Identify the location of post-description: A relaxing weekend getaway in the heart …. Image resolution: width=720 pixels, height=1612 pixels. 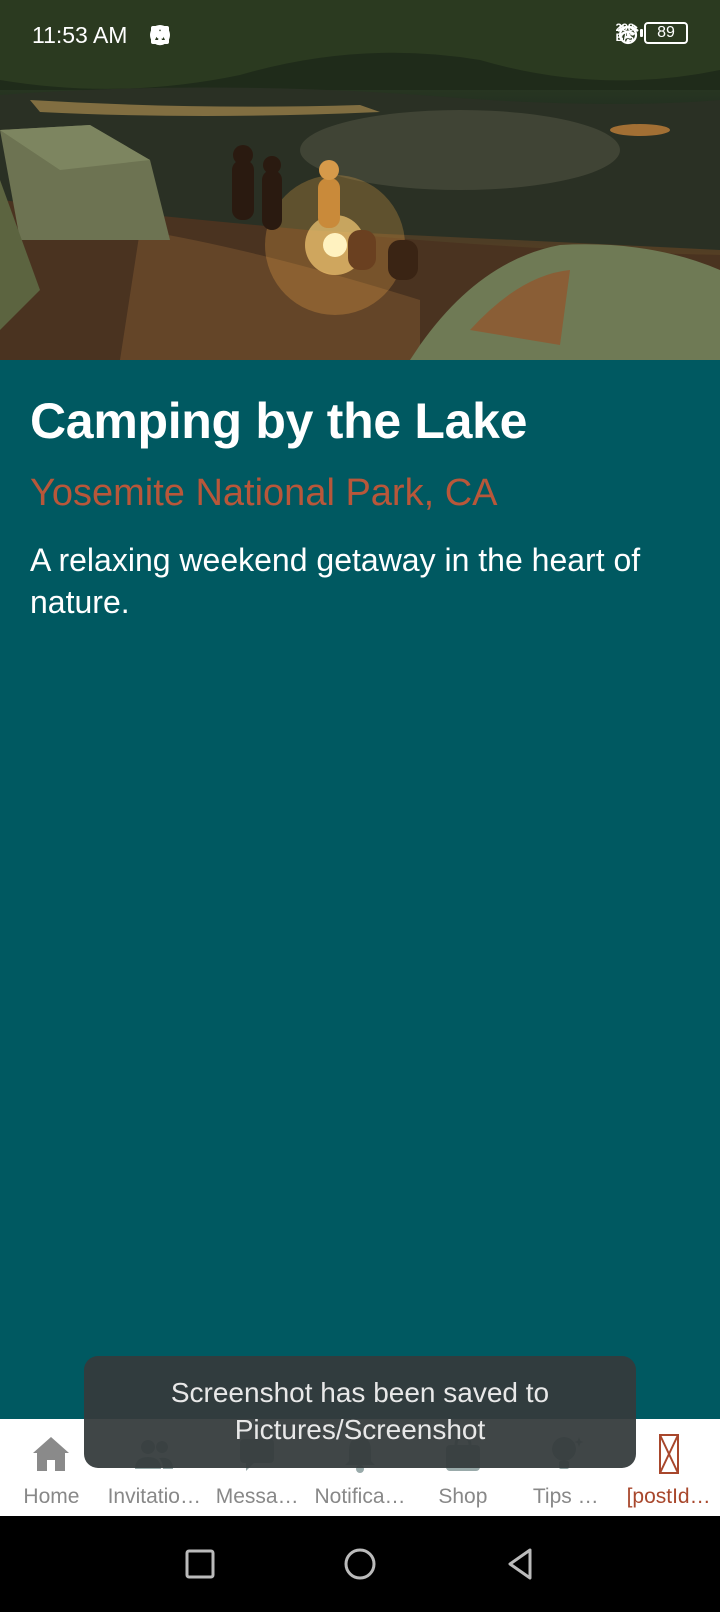
(335, 581).